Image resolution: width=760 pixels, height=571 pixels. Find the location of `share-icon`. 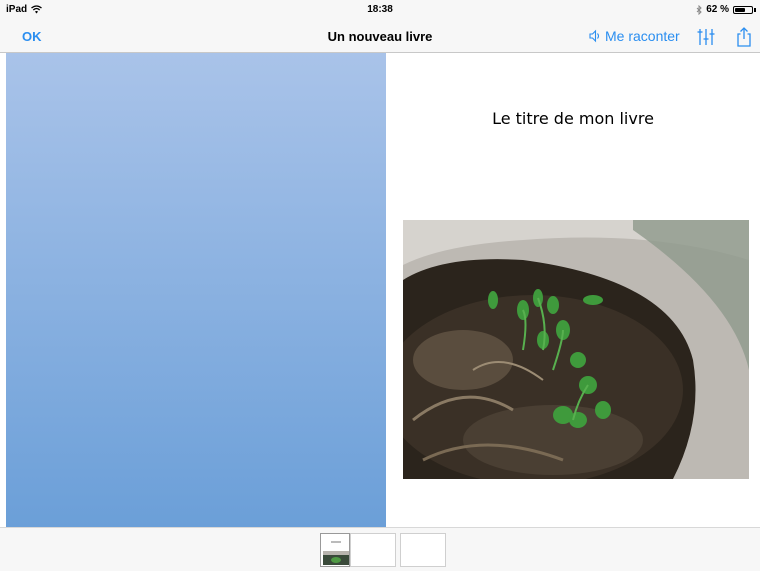

share-icon is located at coordinates (744, 37).